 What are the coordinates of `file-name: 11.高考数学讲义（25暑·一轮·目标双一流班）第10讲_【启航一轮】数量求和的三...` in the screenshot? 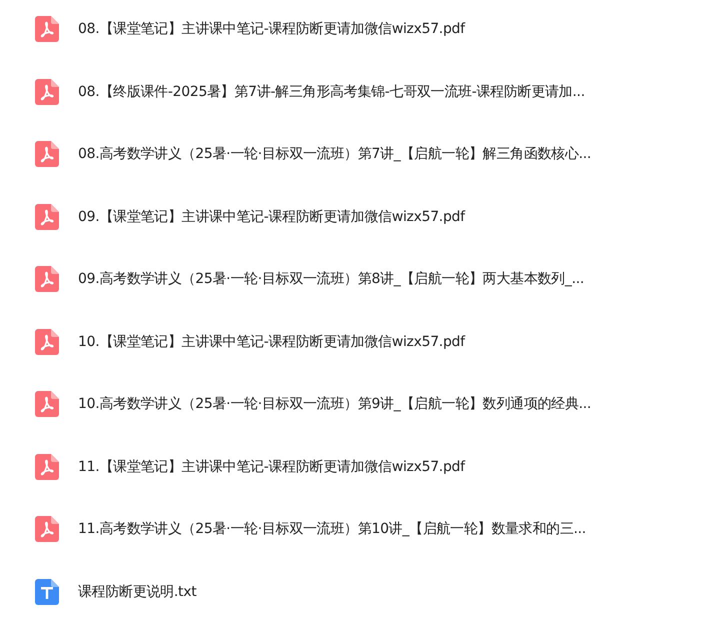 It's located at (332, 529).